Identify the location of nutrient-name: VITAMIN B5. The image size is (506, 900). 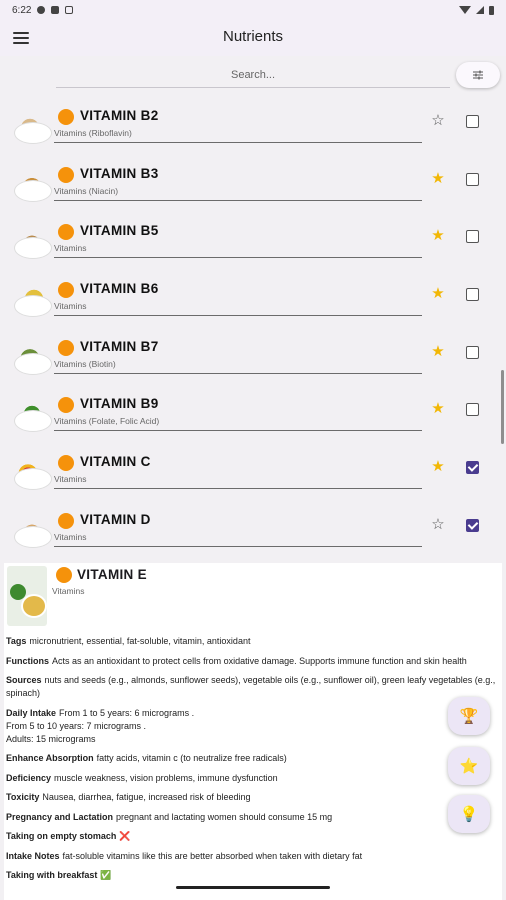
(119, 231).